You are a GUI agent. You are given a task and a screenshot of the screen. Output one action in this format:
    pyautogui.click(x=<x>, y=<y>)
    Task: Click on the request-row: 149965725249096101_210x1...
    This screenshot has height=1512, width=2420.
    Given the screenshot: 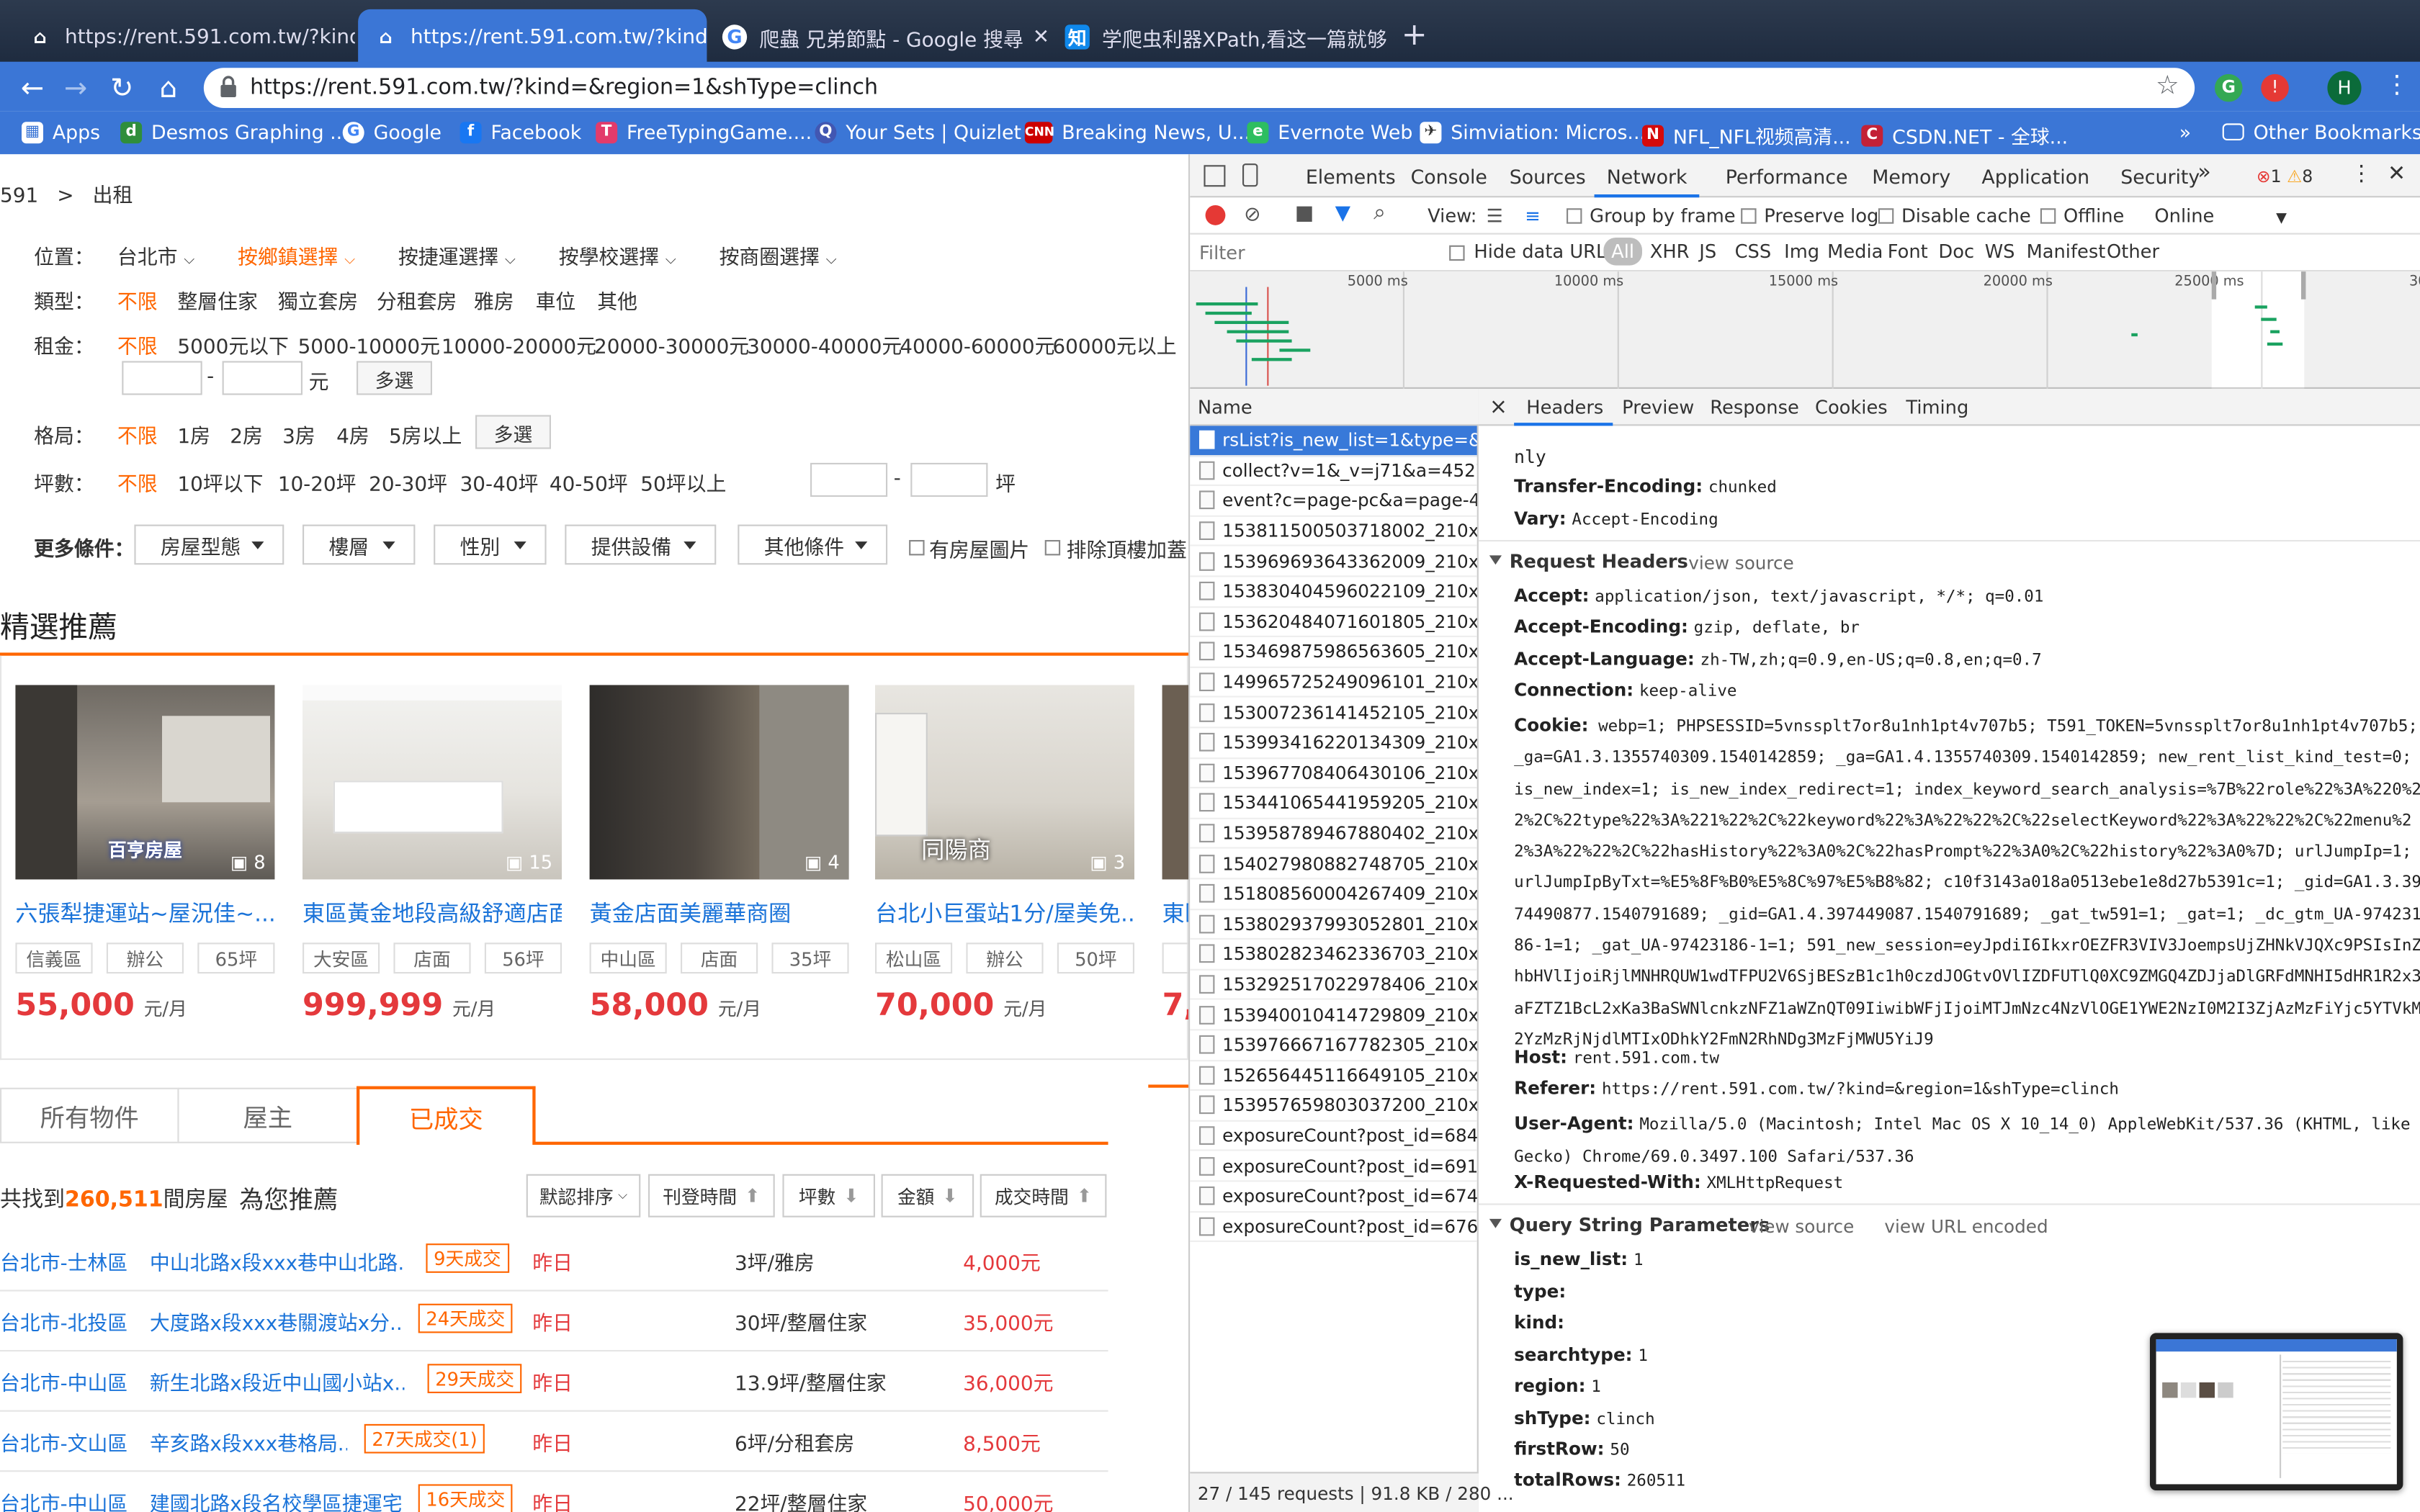 What is the action you would take?
    pyautogui.click(x=1333, y=682)
    